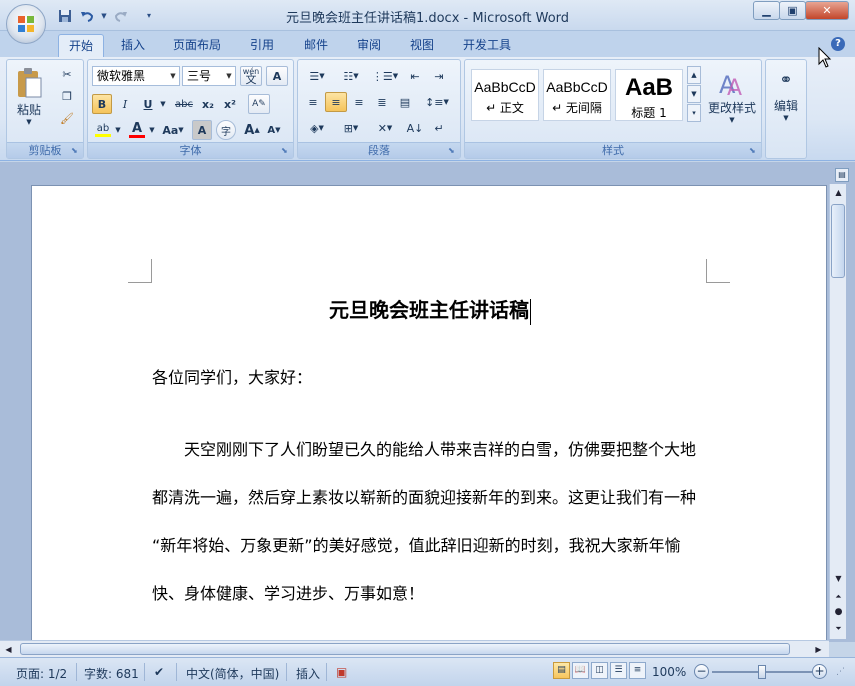 This screenshot has height=686, width=855. I want to click on font-size-combo: 三号 ▼, so click(209, 76).